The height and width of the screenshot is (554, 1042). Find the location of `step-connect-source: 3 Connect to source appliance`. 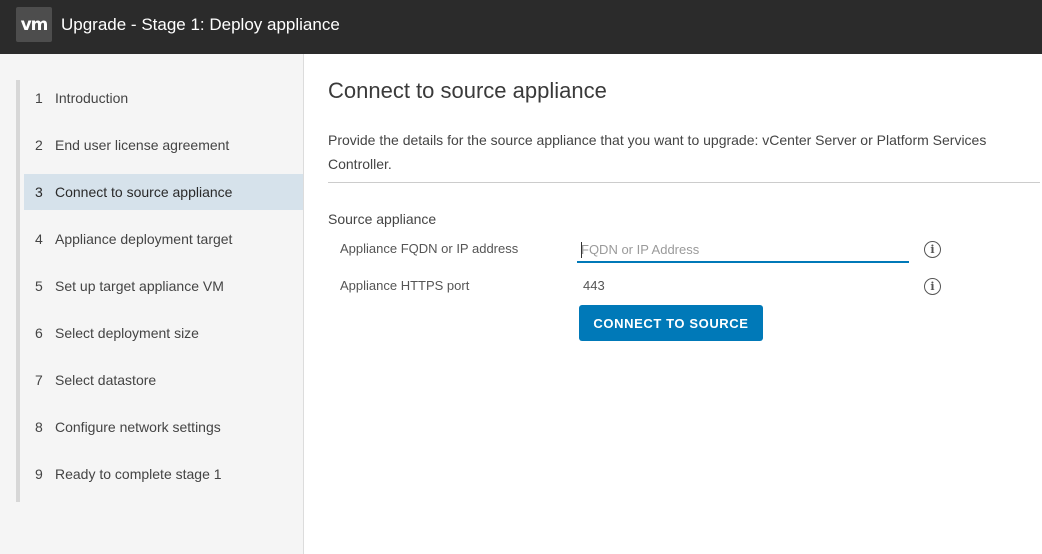

step-connect-source: 3 Connect to source appliance is located at coordinates (163, 192).